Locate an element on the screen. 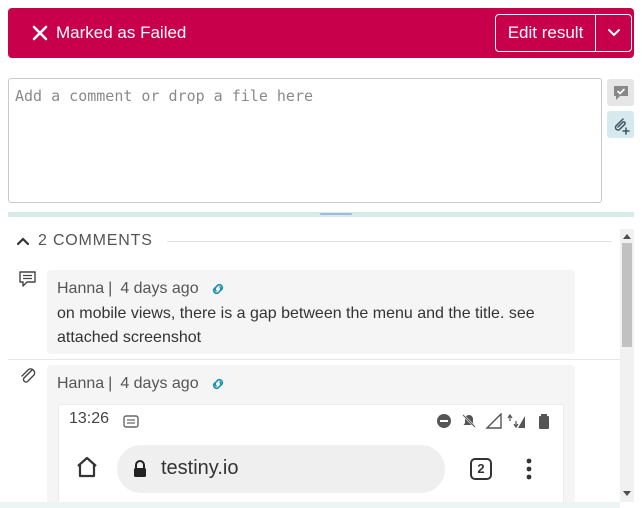 This screenshot has height=508, width=642. add-comment-button is located at coordinates (620, 92).